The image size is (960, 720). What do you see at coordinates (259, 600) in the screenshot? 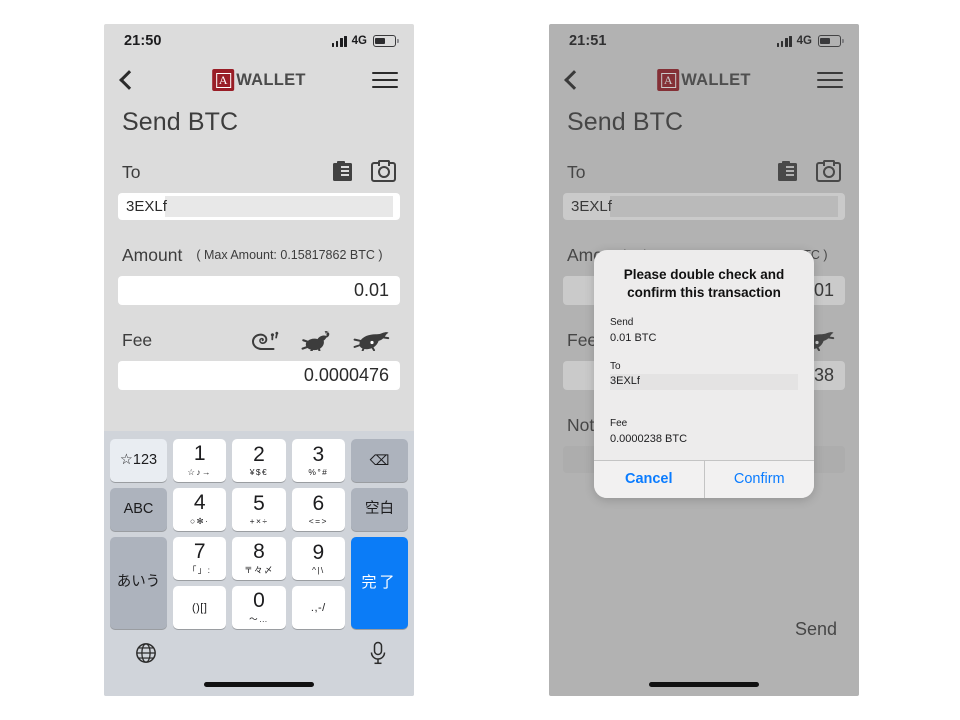
I see `key-label: 0` at bounding box center [259, 600].